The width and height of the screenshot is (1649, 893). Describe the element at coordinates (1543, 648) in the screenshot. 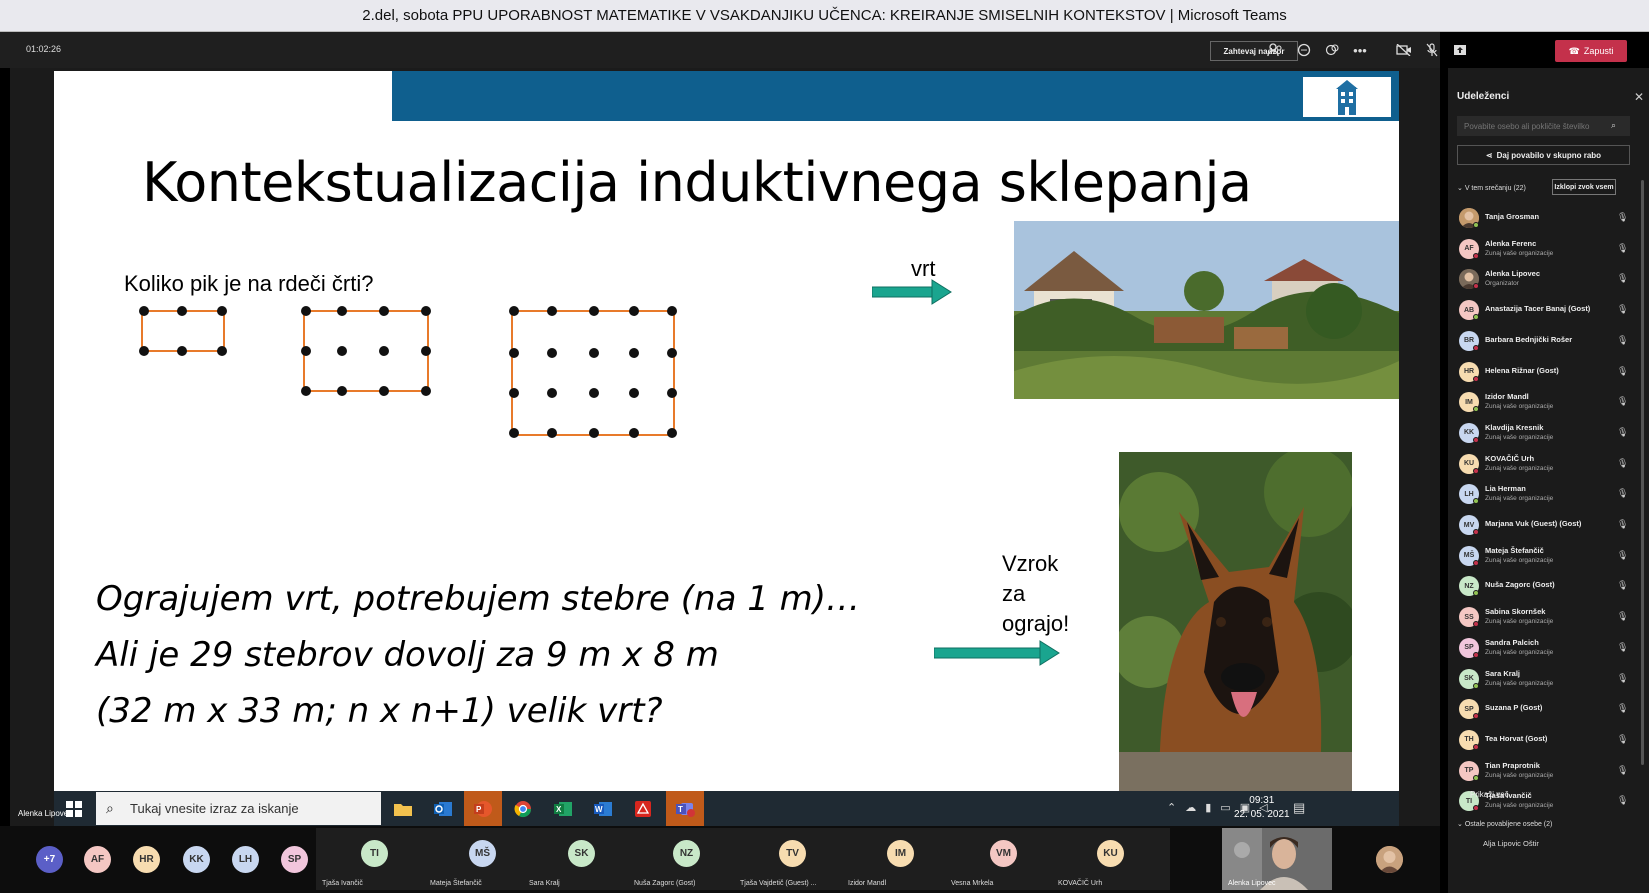

I see `participant-row: SP Sandra Palcich Zunaj vaše organizacije 🎙` at that location.